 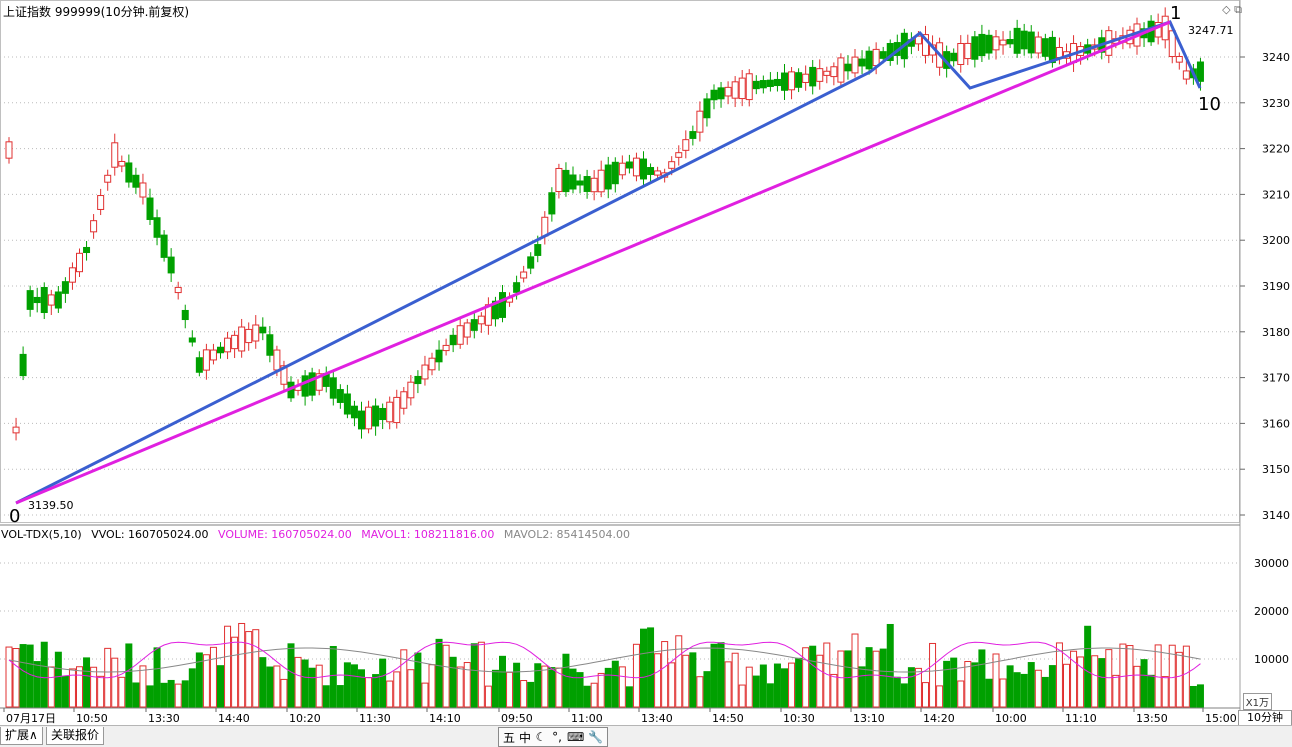 I want to click on keyboard-icon: ⌨, so click(x=575, y=737).